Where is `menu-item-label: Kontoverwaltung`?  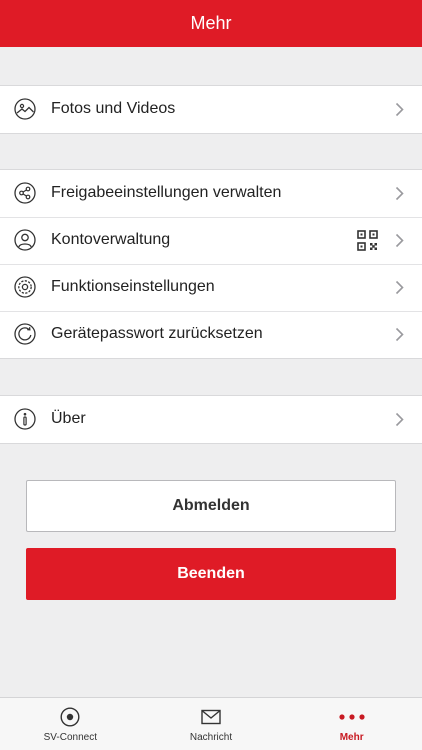 menu-item-label: Kontoverwaltung is located at coordinates (111, 239).